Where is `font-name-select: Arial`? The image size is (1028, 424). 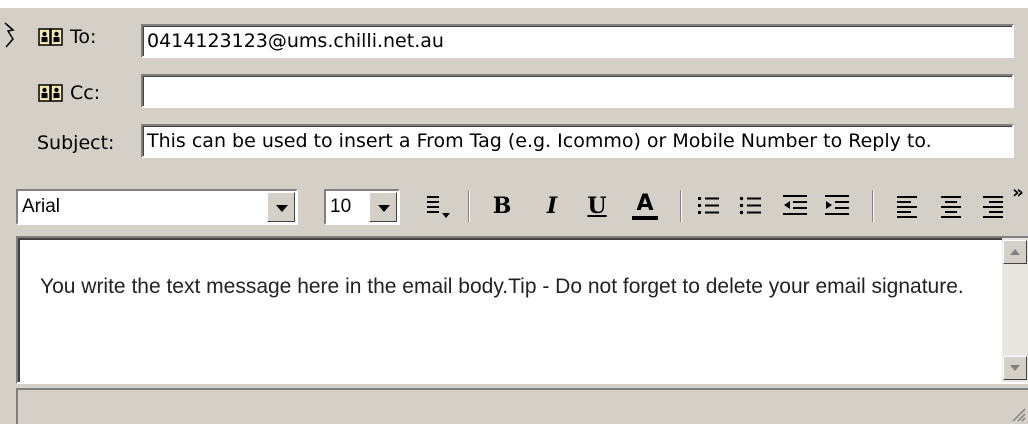 font-name-select: Arial is located at coordinates (157, 207).